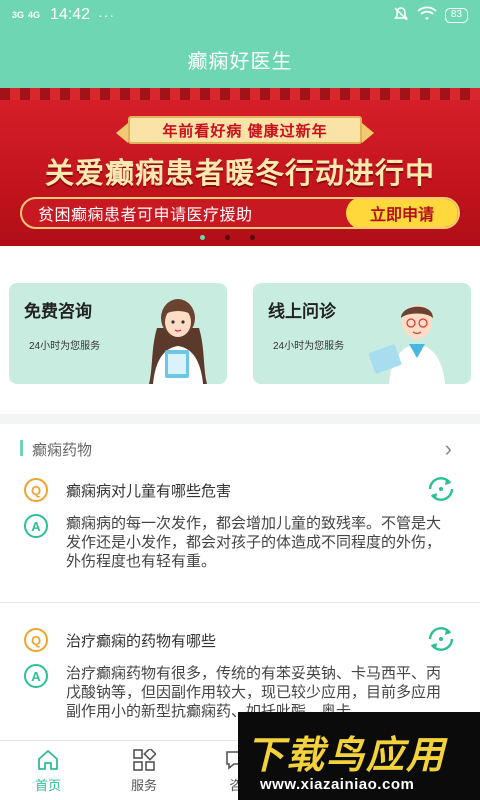 The width and height of the screenshot is (480, 800). I want to click on home-icon, so click(48, 760).